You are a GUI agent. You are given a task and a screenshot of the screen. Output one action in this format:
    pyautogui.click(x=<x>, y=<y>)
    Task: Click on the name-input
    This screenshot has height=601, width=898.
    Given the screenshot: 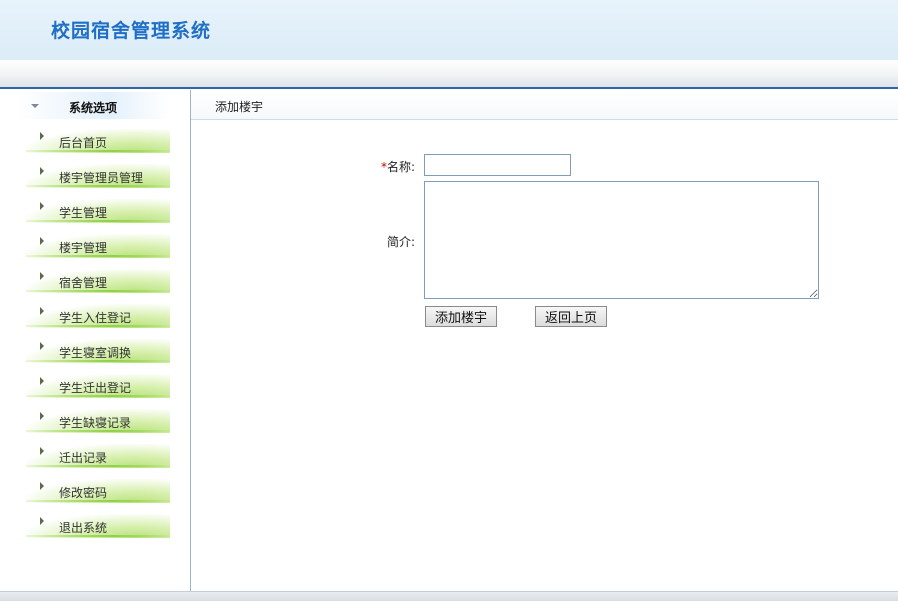 What is the action you would take?
    pyautogui.click(x=497, y=165)
    